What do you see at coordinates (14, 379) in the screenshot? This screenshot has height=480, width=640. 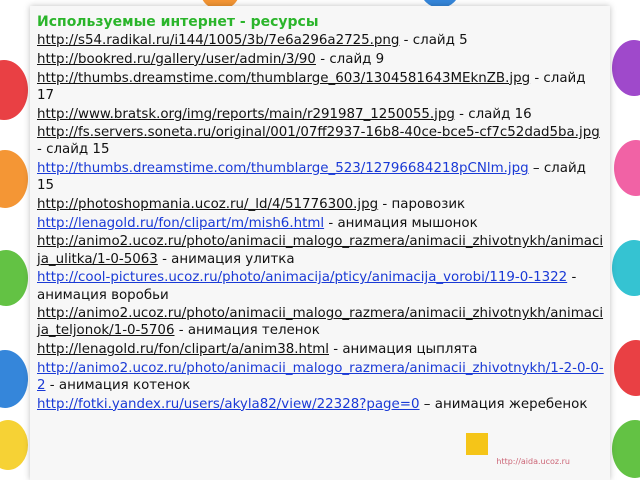 I see `balloon-blue` at bounding box center [14, 379].